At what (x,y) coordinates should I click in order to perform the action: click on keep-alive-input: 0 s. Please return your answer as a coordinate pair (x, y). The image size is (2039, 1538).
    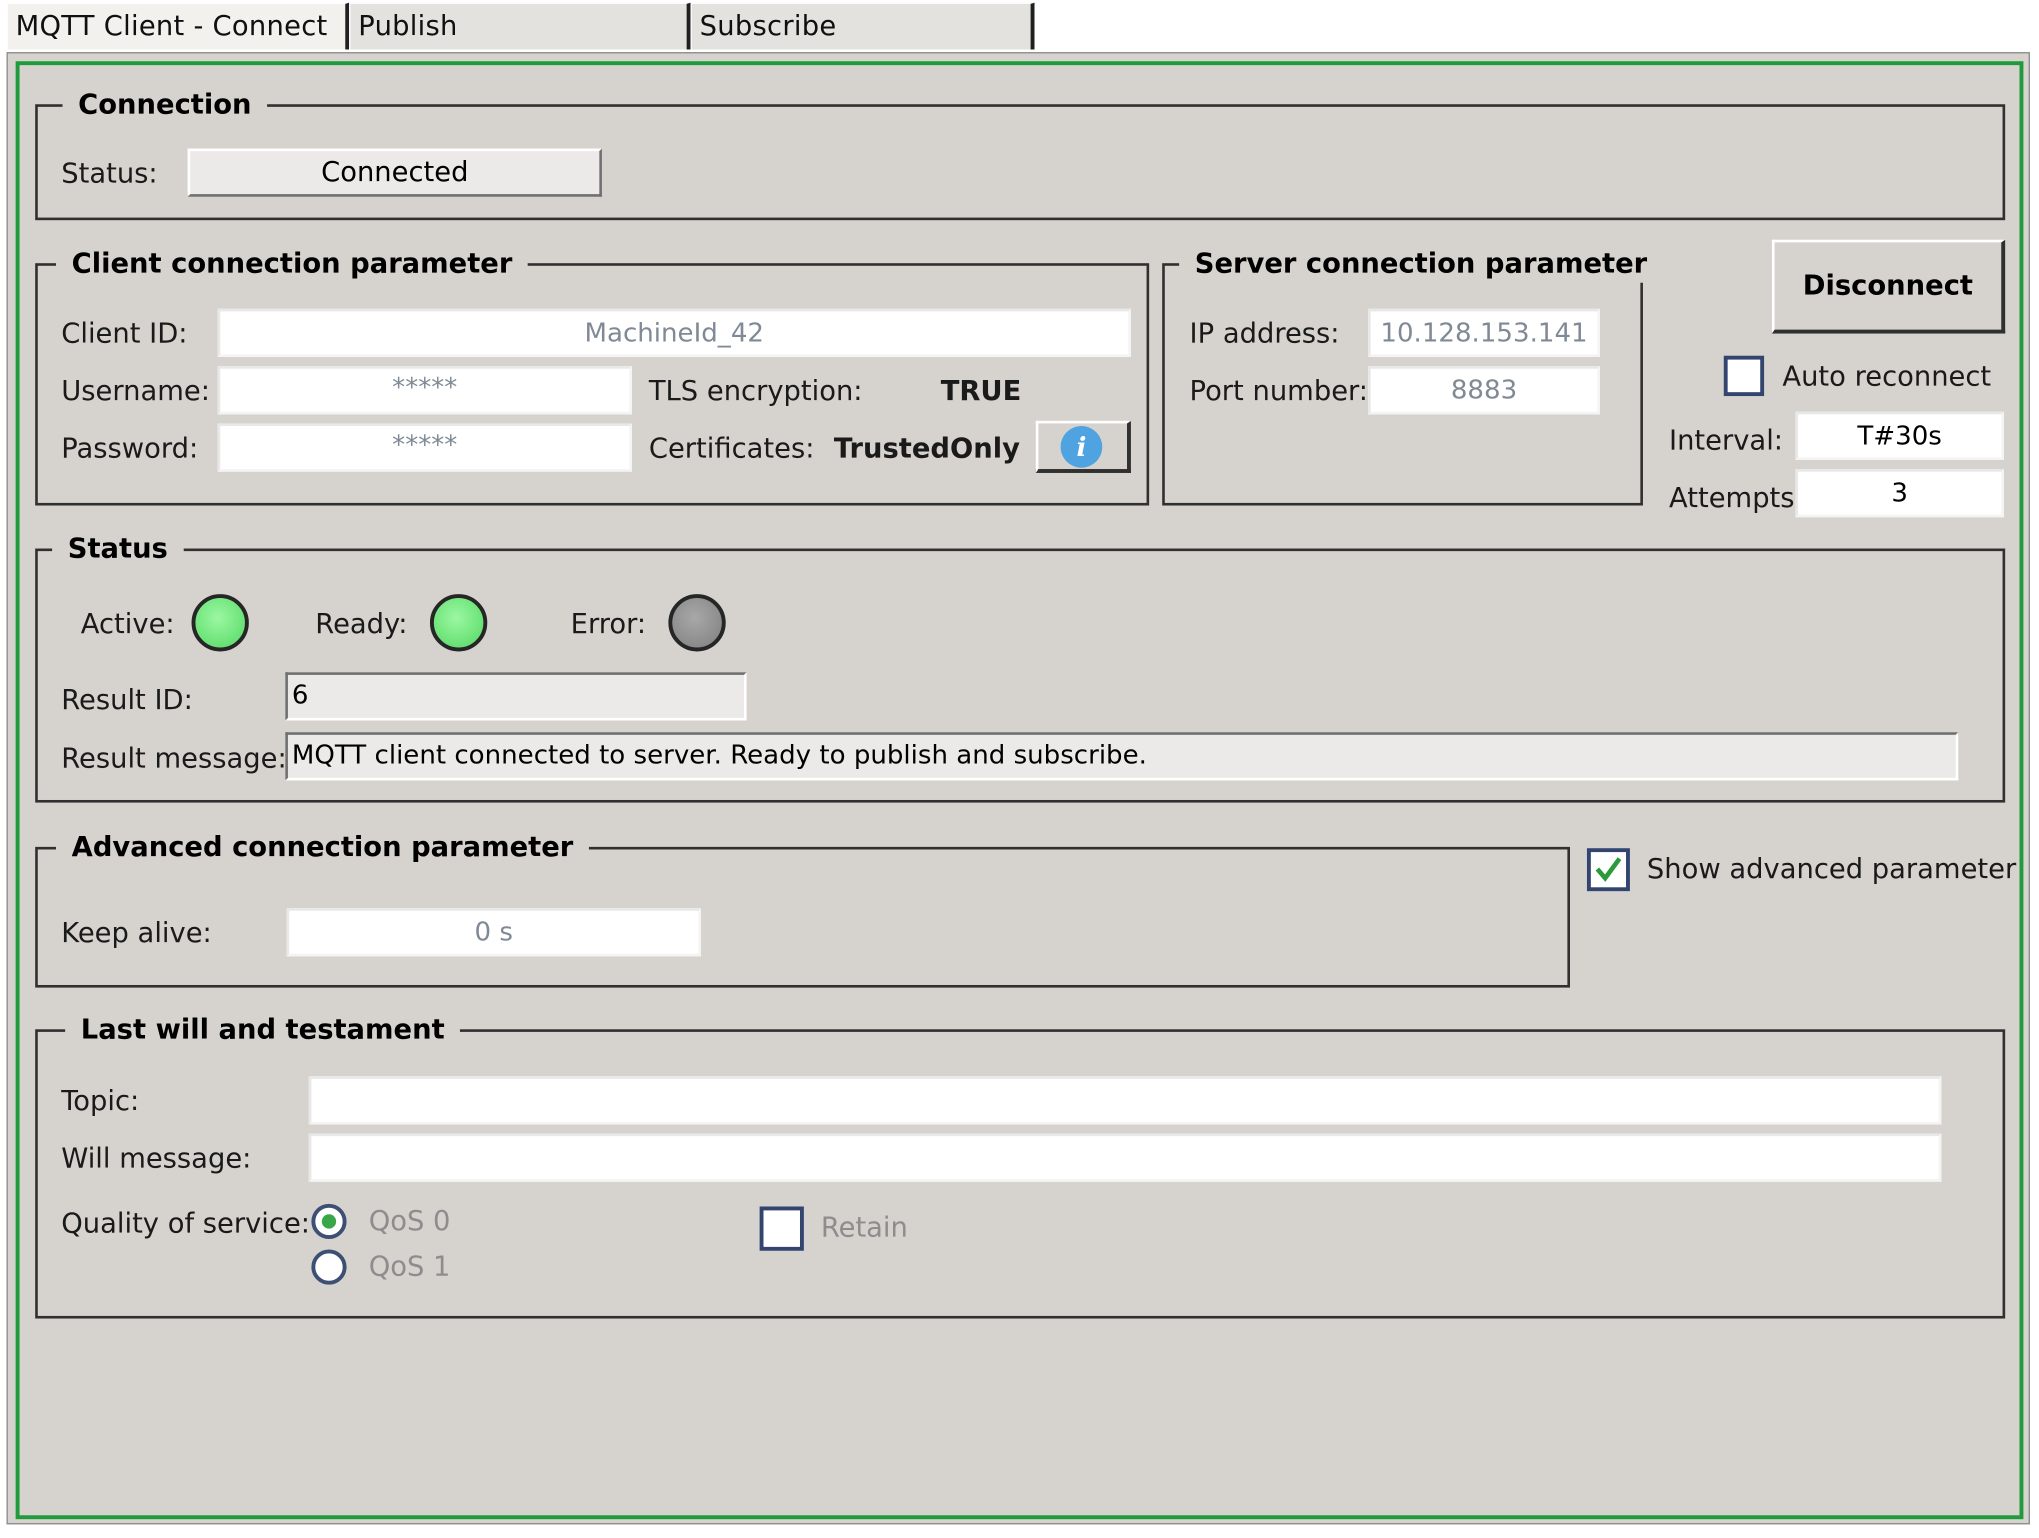
    Looking at the image, I should click on (493, 932).